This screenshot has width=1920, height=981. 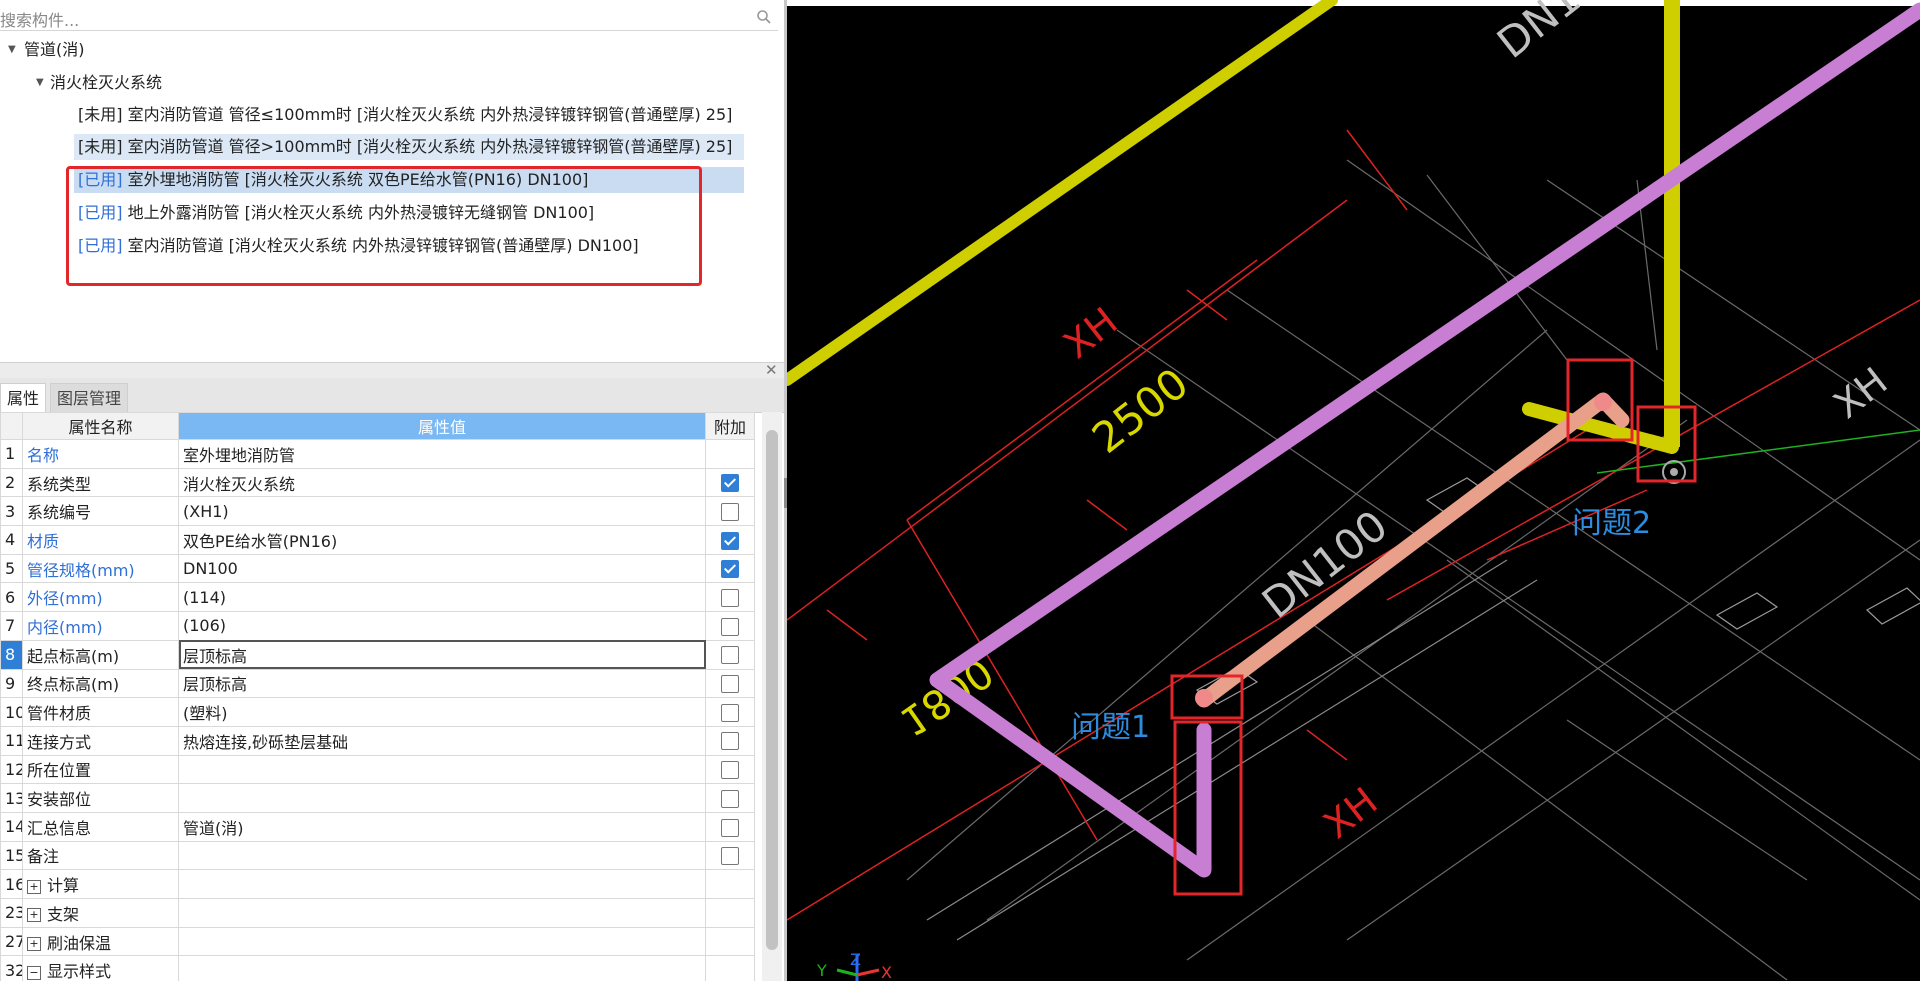 What do you see at coordinates (100, 626) in the screenshot?
I see `property-name: 内径(mm)` at bounding box center [100, 626].